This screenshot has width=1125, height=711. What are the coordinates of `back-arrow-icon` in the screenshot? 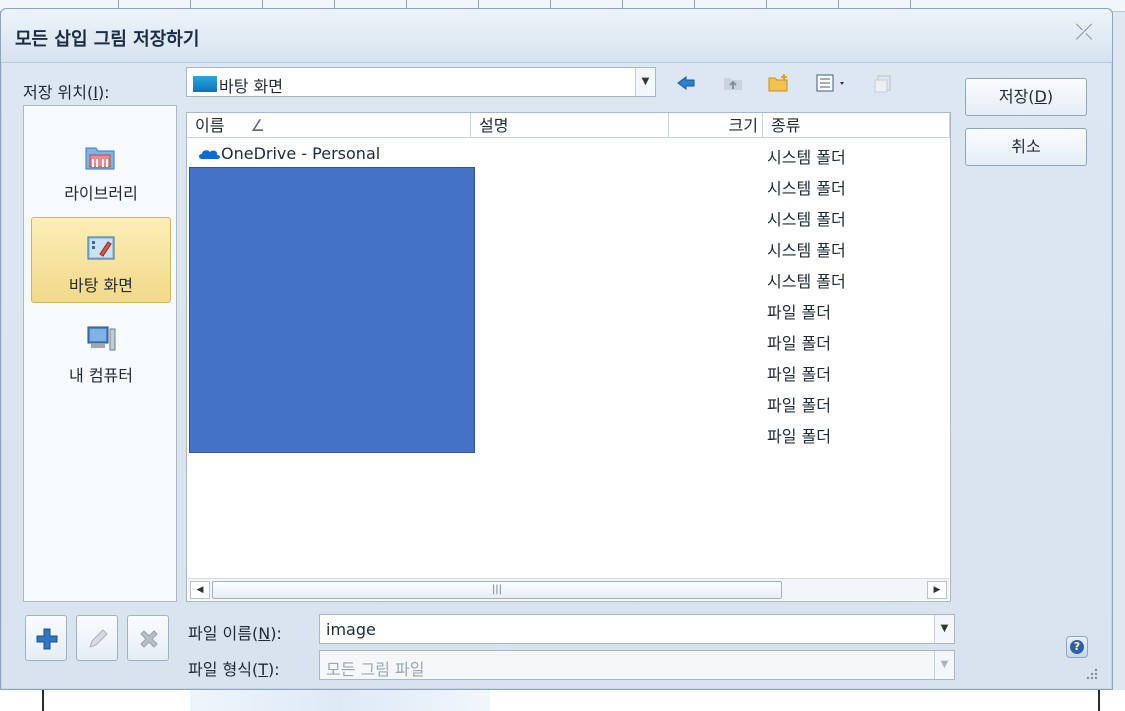 It's located at (686, 83).